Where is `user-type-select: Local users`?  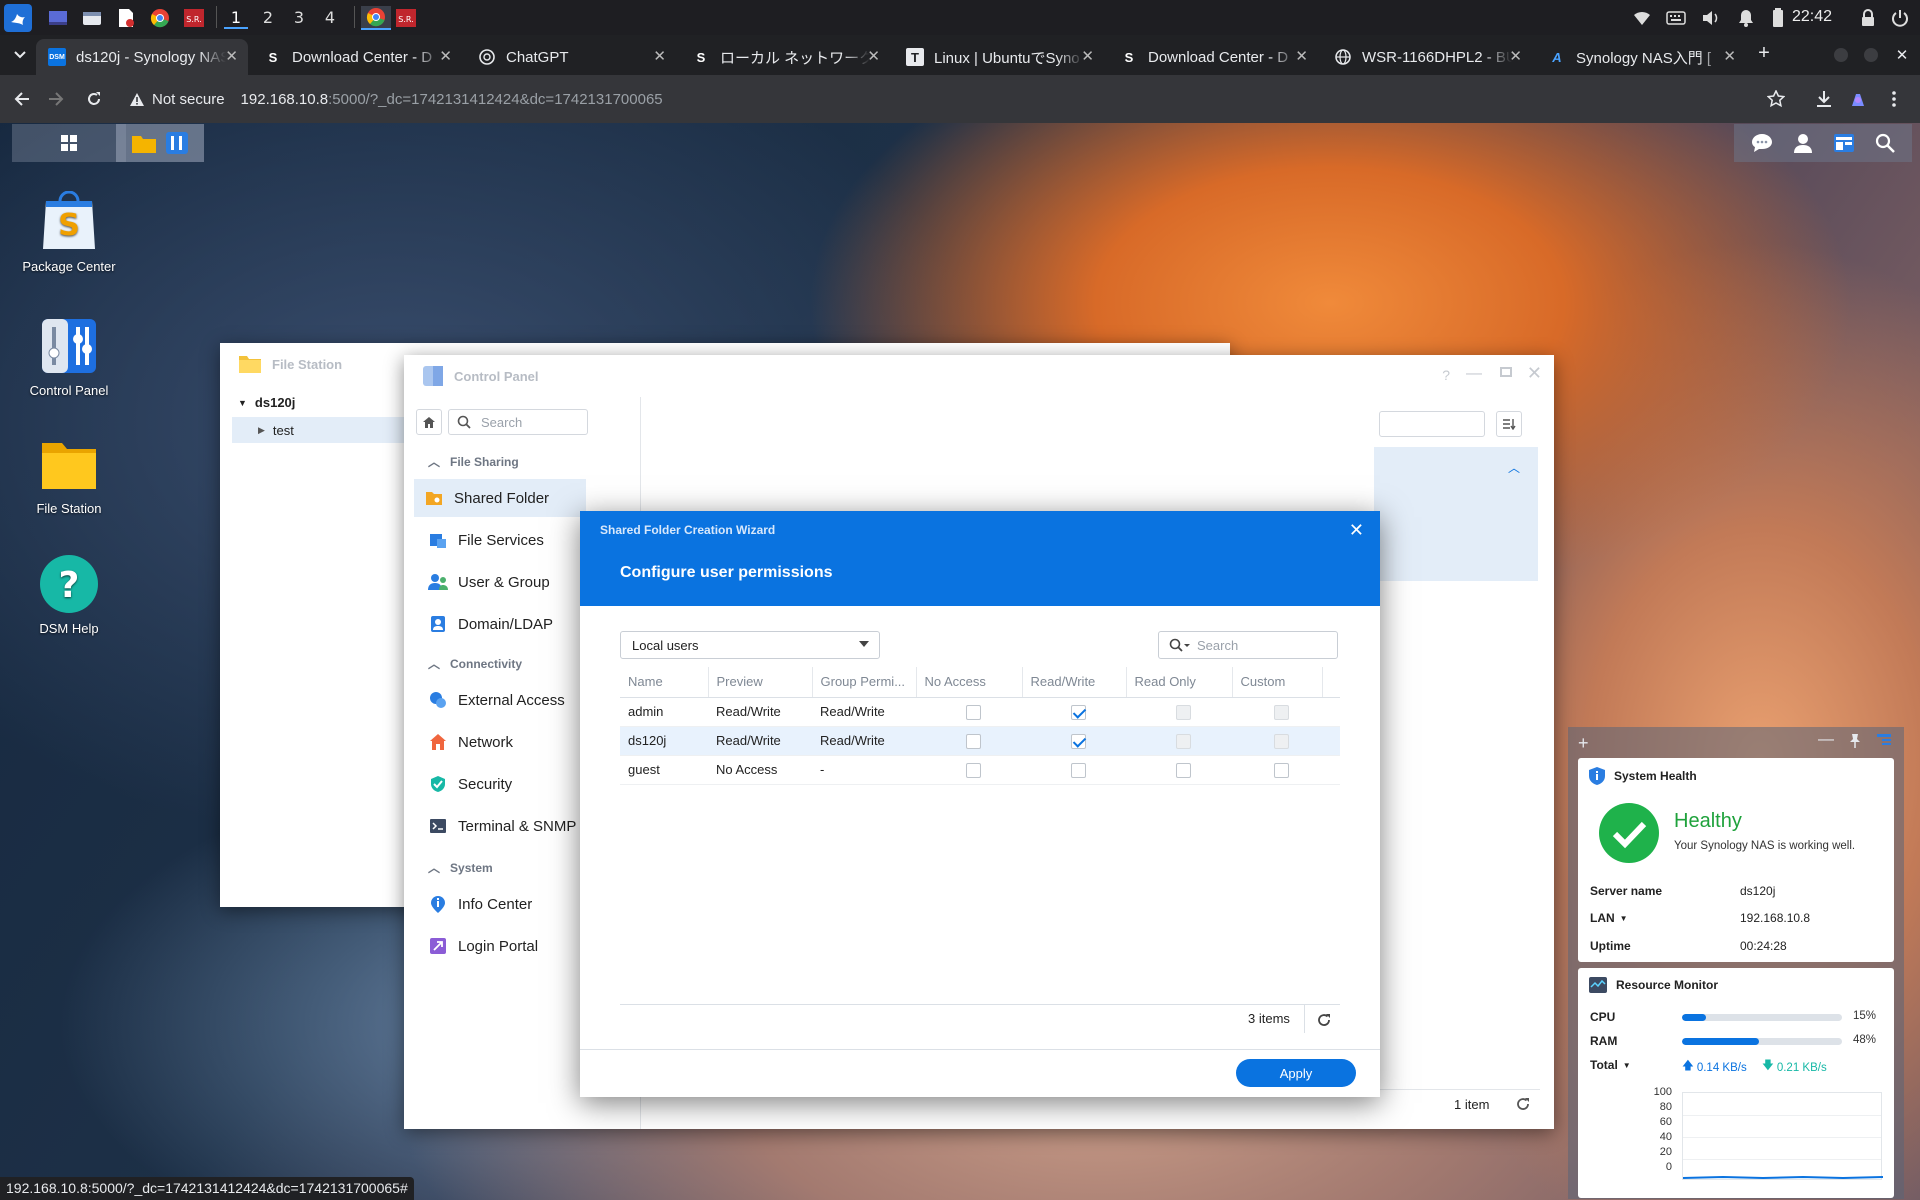
user-type-select: Local users is located at coordinates (750, 645).